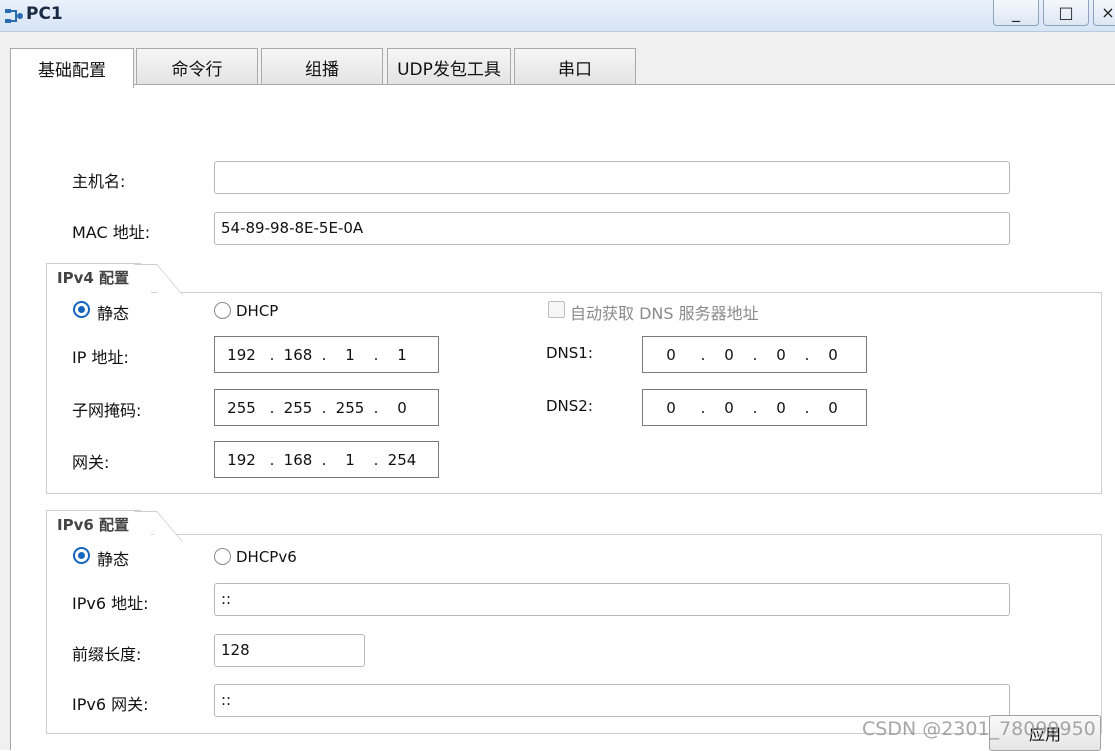 The width and height of the screenshot is (1115, 751). Describe the element at coordinates (612, 700) in the screenshot. I see `ipv6-gateway-input: ::` at that location.